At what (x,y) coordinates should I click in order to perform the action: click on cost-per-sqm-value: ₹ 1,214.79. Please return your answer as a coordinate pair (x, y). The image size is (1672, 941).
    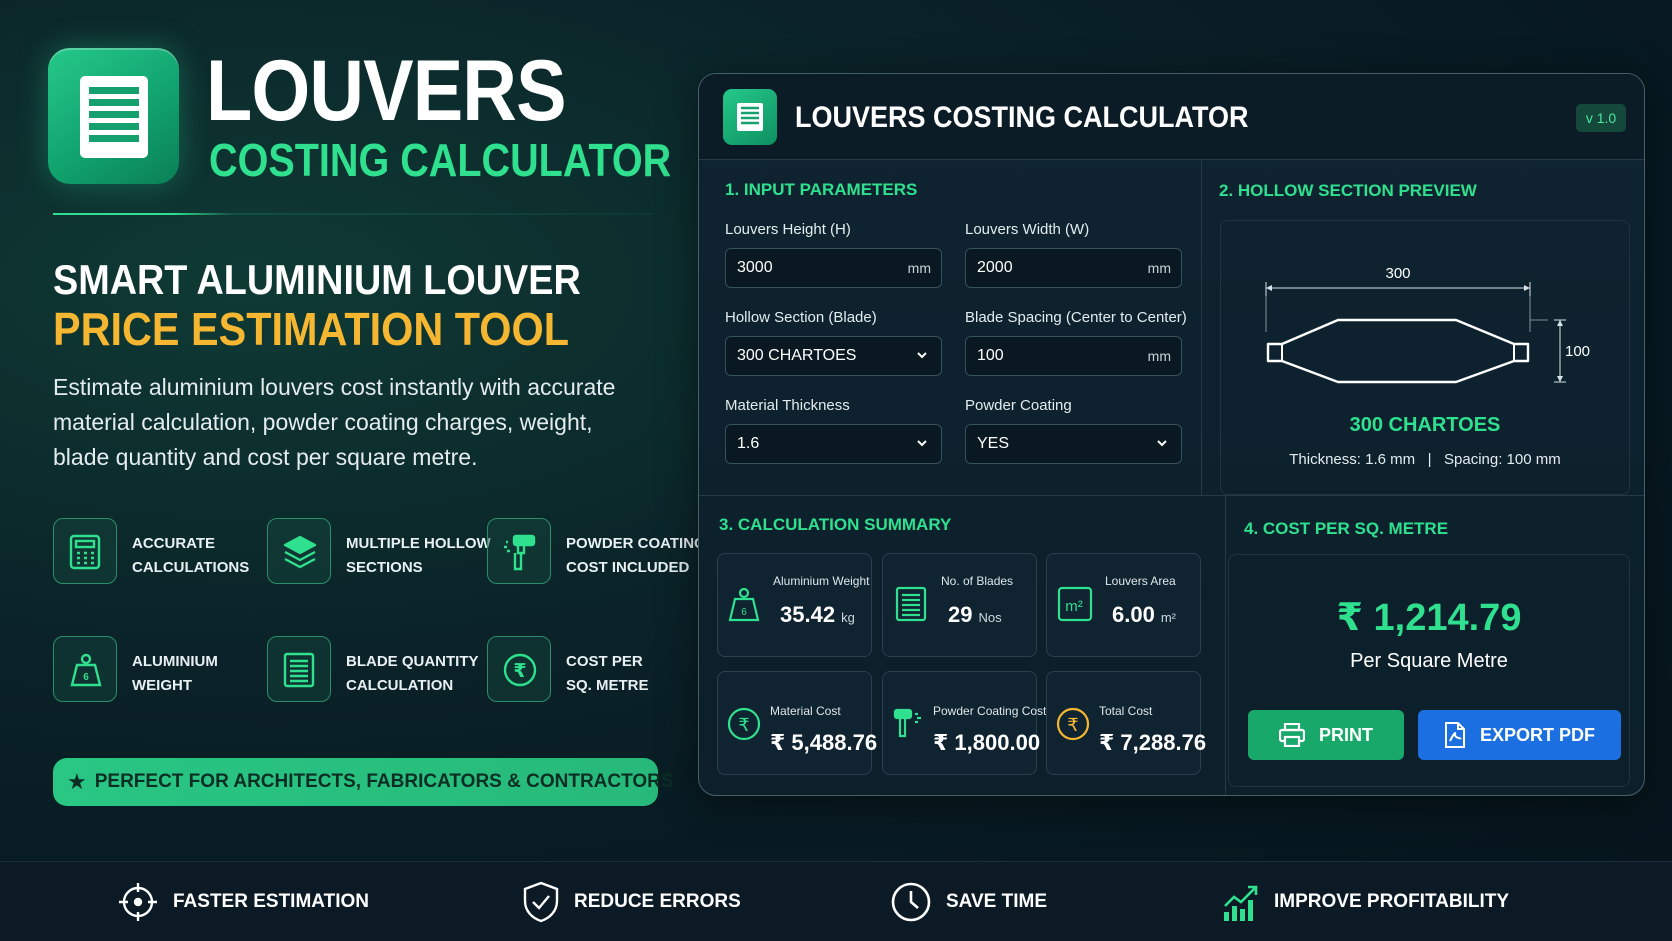
    Looking at the image, I should click on (1429, 618).